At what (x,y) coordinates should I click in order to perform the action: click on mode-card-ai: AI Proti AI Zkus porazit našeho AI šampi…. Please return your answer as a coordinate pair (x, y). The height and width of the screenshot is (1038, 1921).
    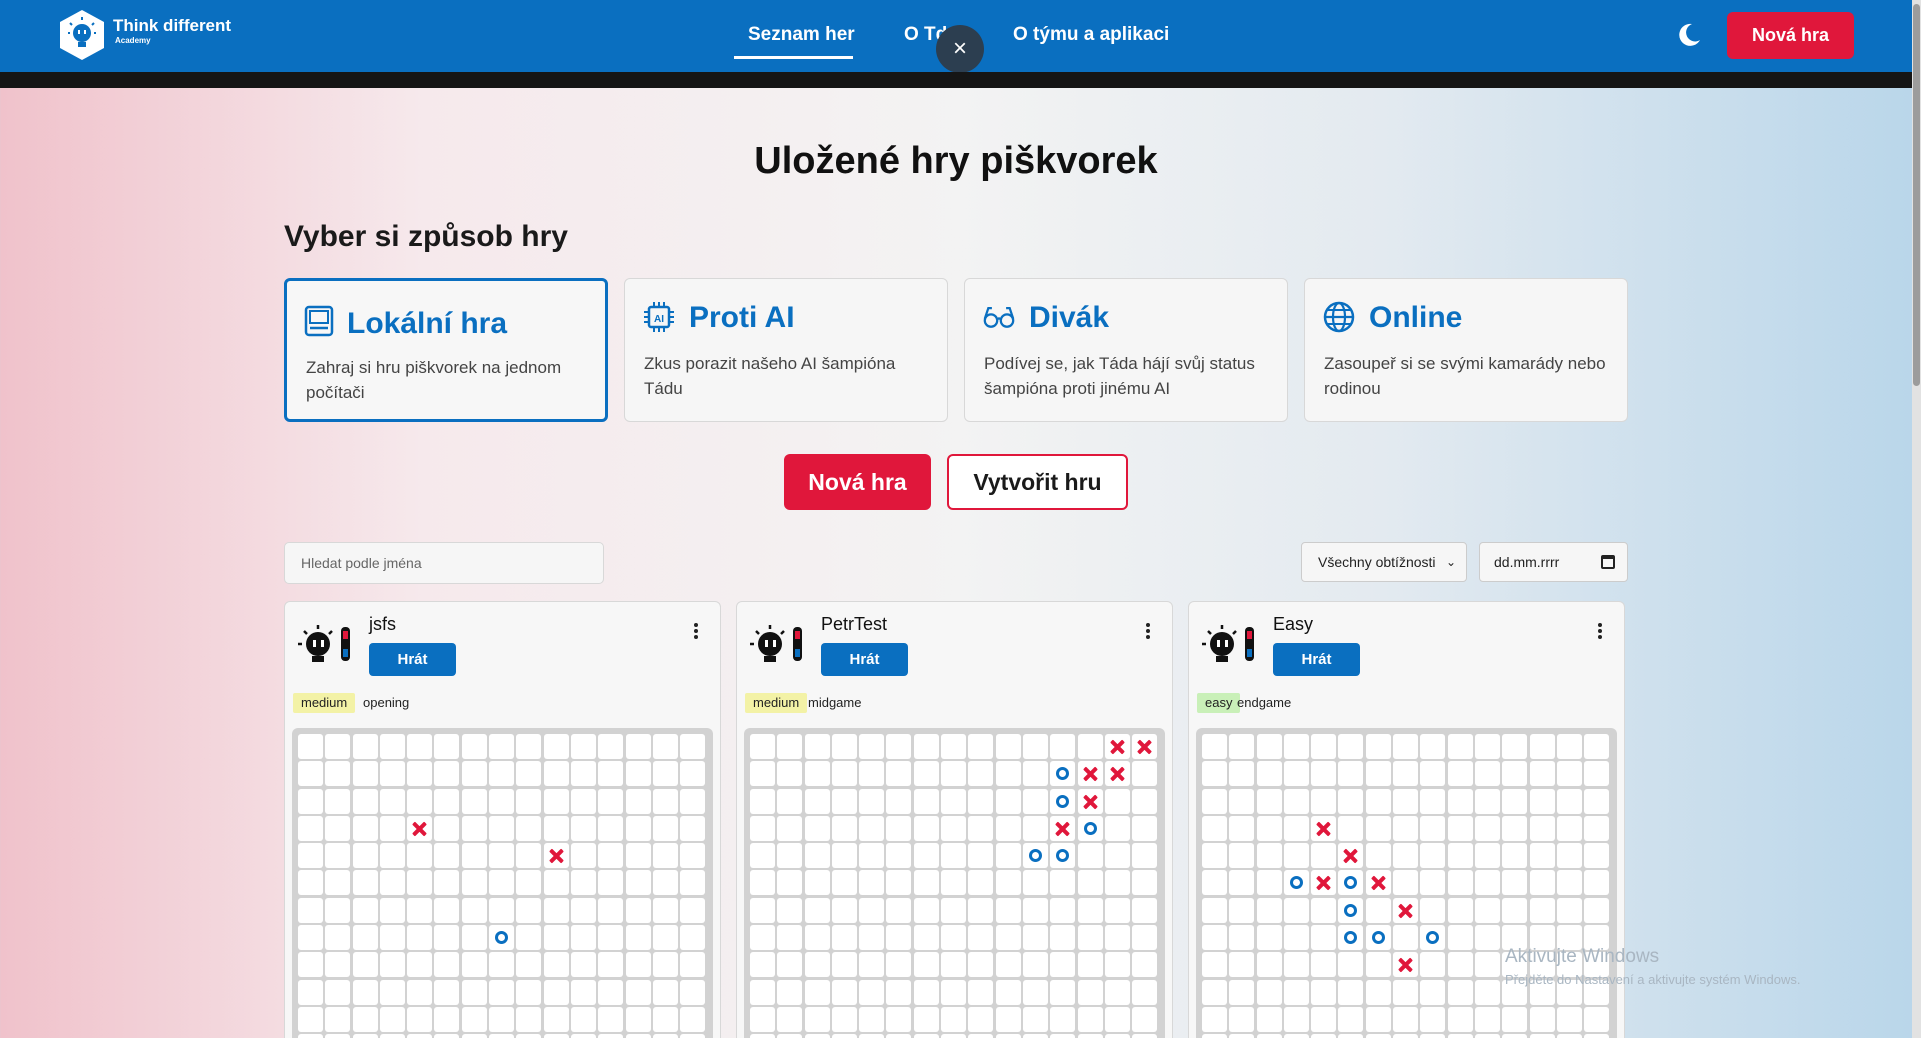
    Looking at the image, I should click on (786, 350).